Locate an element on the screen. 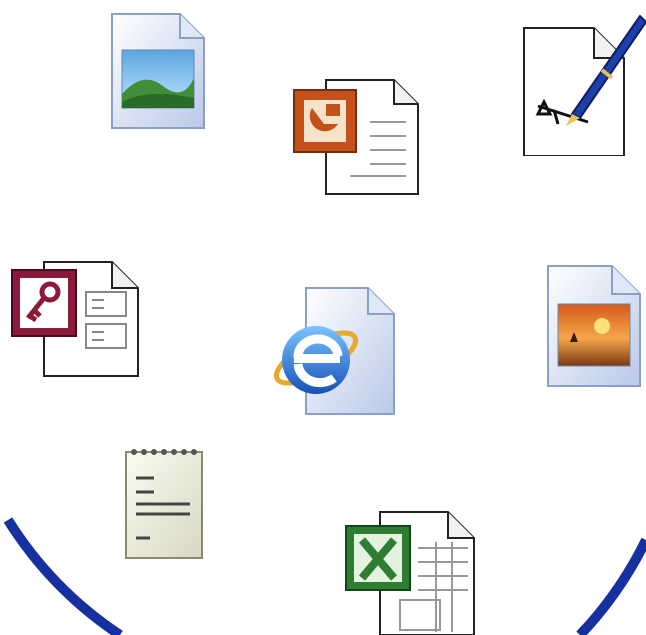  excel-file-icon is located at coordinates (414, 571).